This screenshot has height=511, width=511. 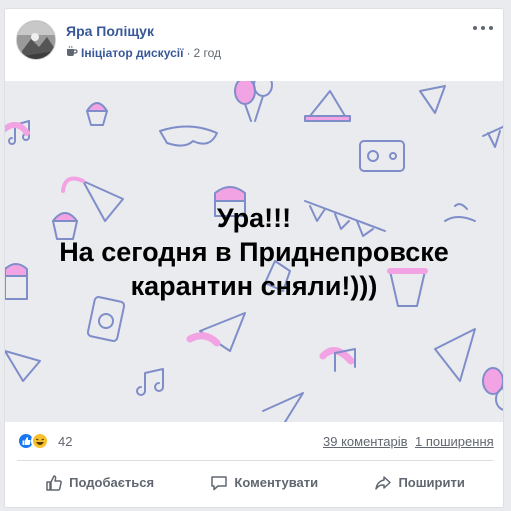 I want to click on reactions-bar: 42 39 коментарів 1 поширення, so click(x=254, y=441).